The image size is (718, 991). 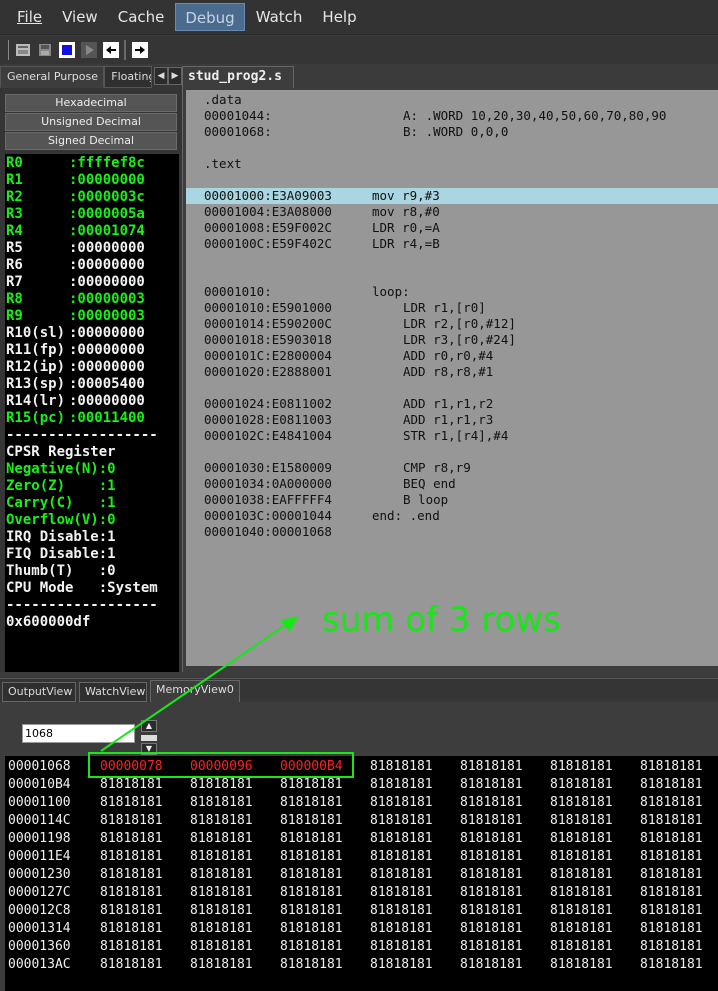 What do you see at coordinates (452, 468) in the screenshot?
I see `code-line: 00001030:E1580009 CMP r8,r9` at bounding box center [452, 468].